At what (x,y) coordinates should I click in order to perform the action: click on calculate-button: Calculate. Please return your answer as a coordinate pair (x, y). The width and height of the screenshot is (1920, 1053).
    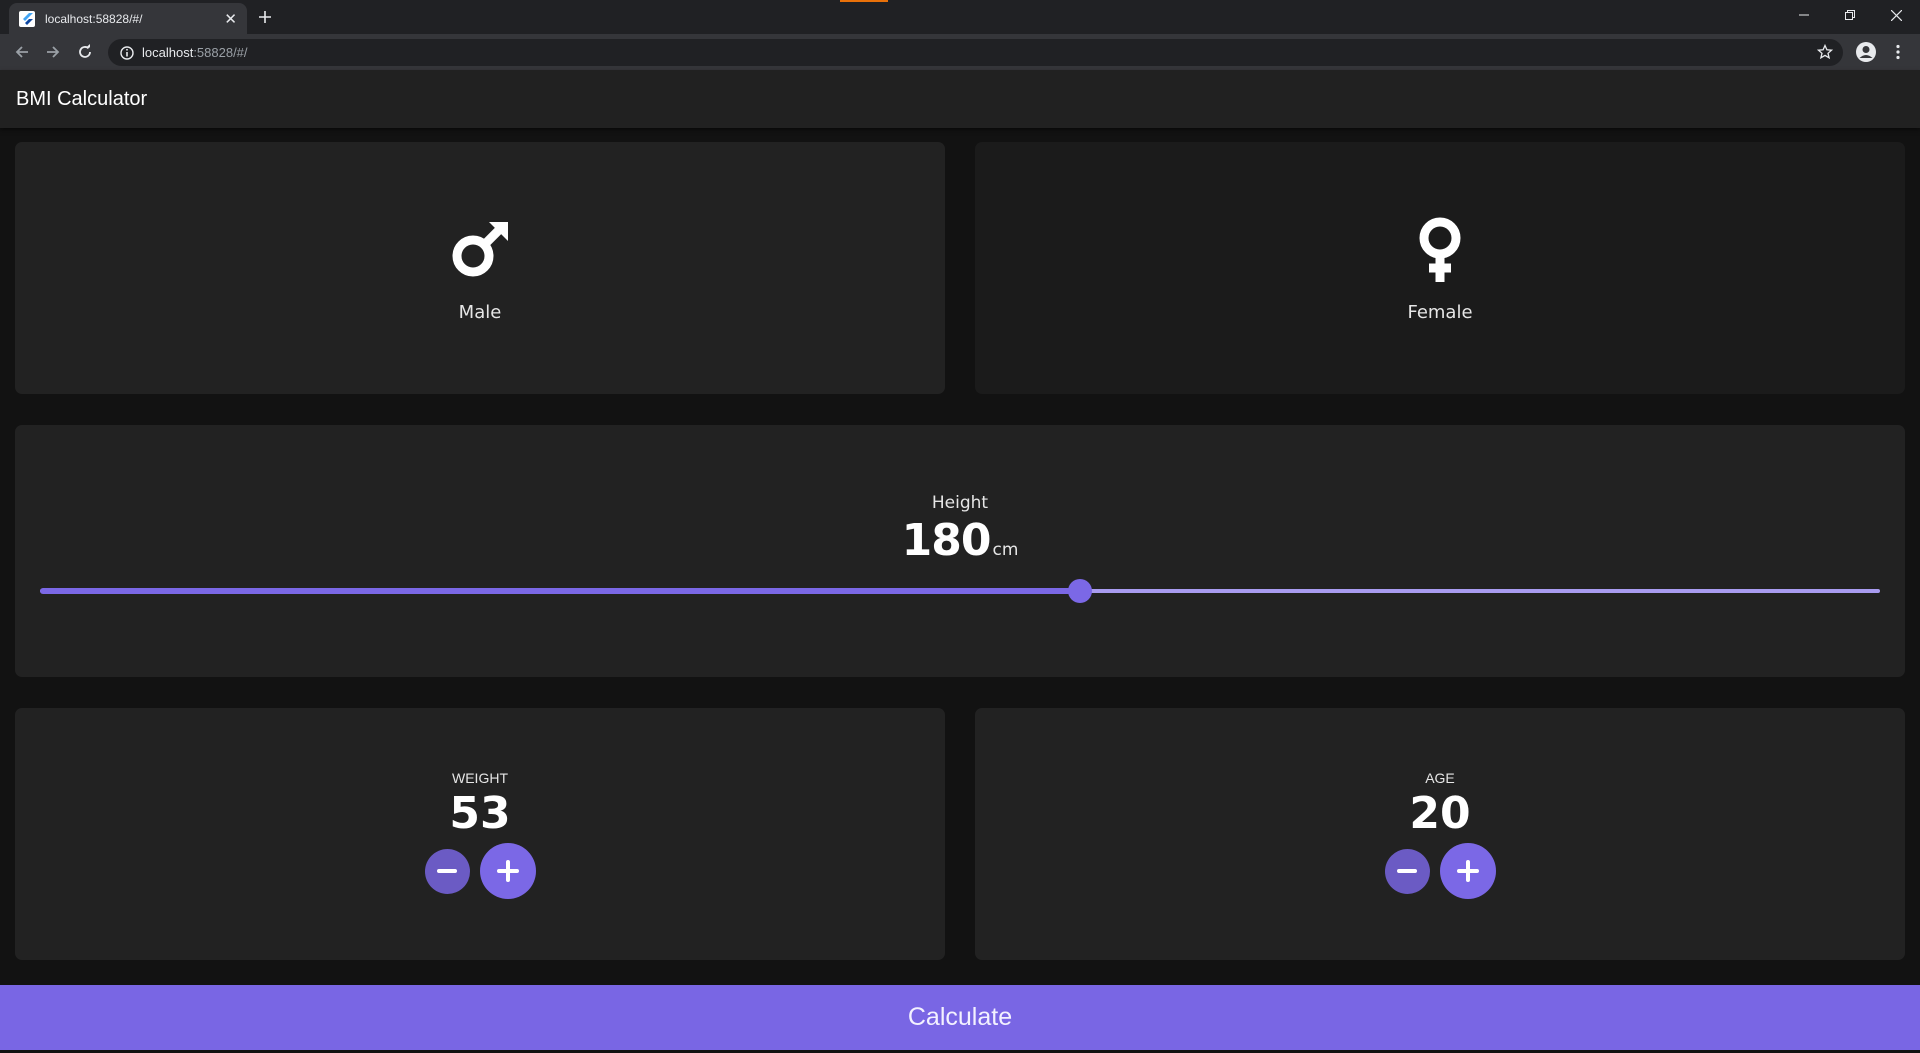
    Looking at the image, I should click on (960, 1017).